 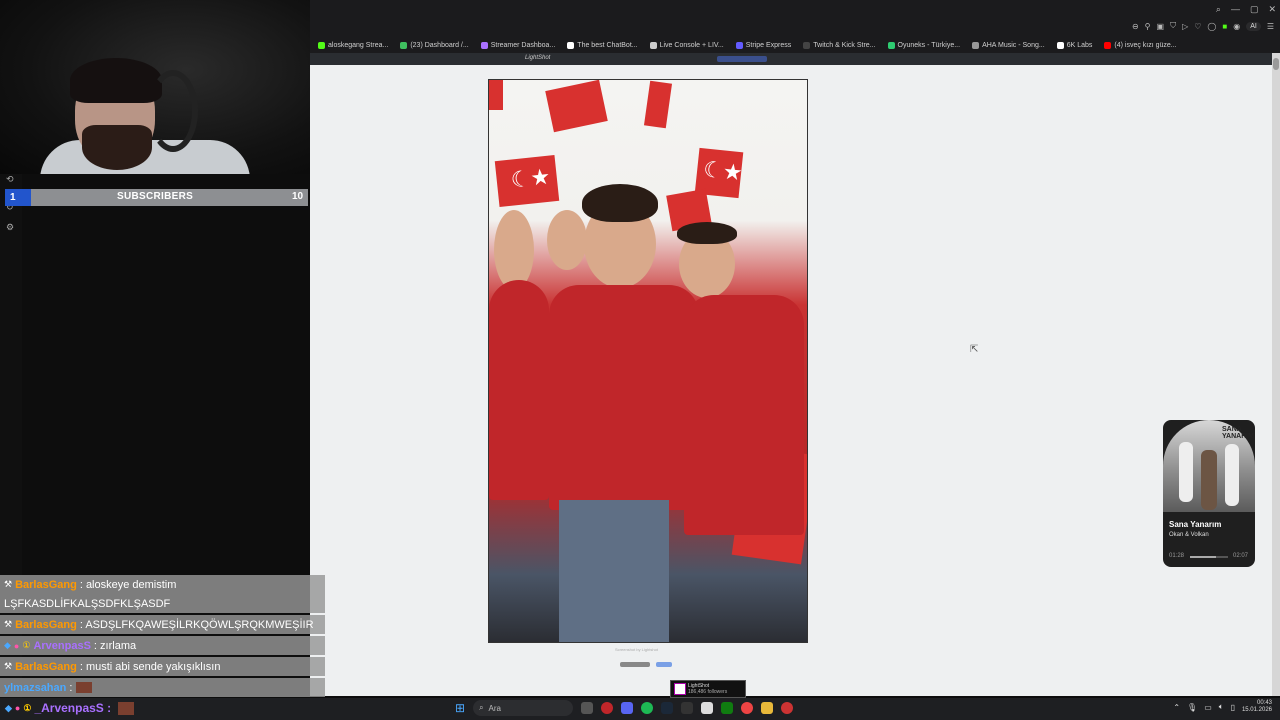 I want to click on flag-image: ☾★, so click(x=527, y=181).